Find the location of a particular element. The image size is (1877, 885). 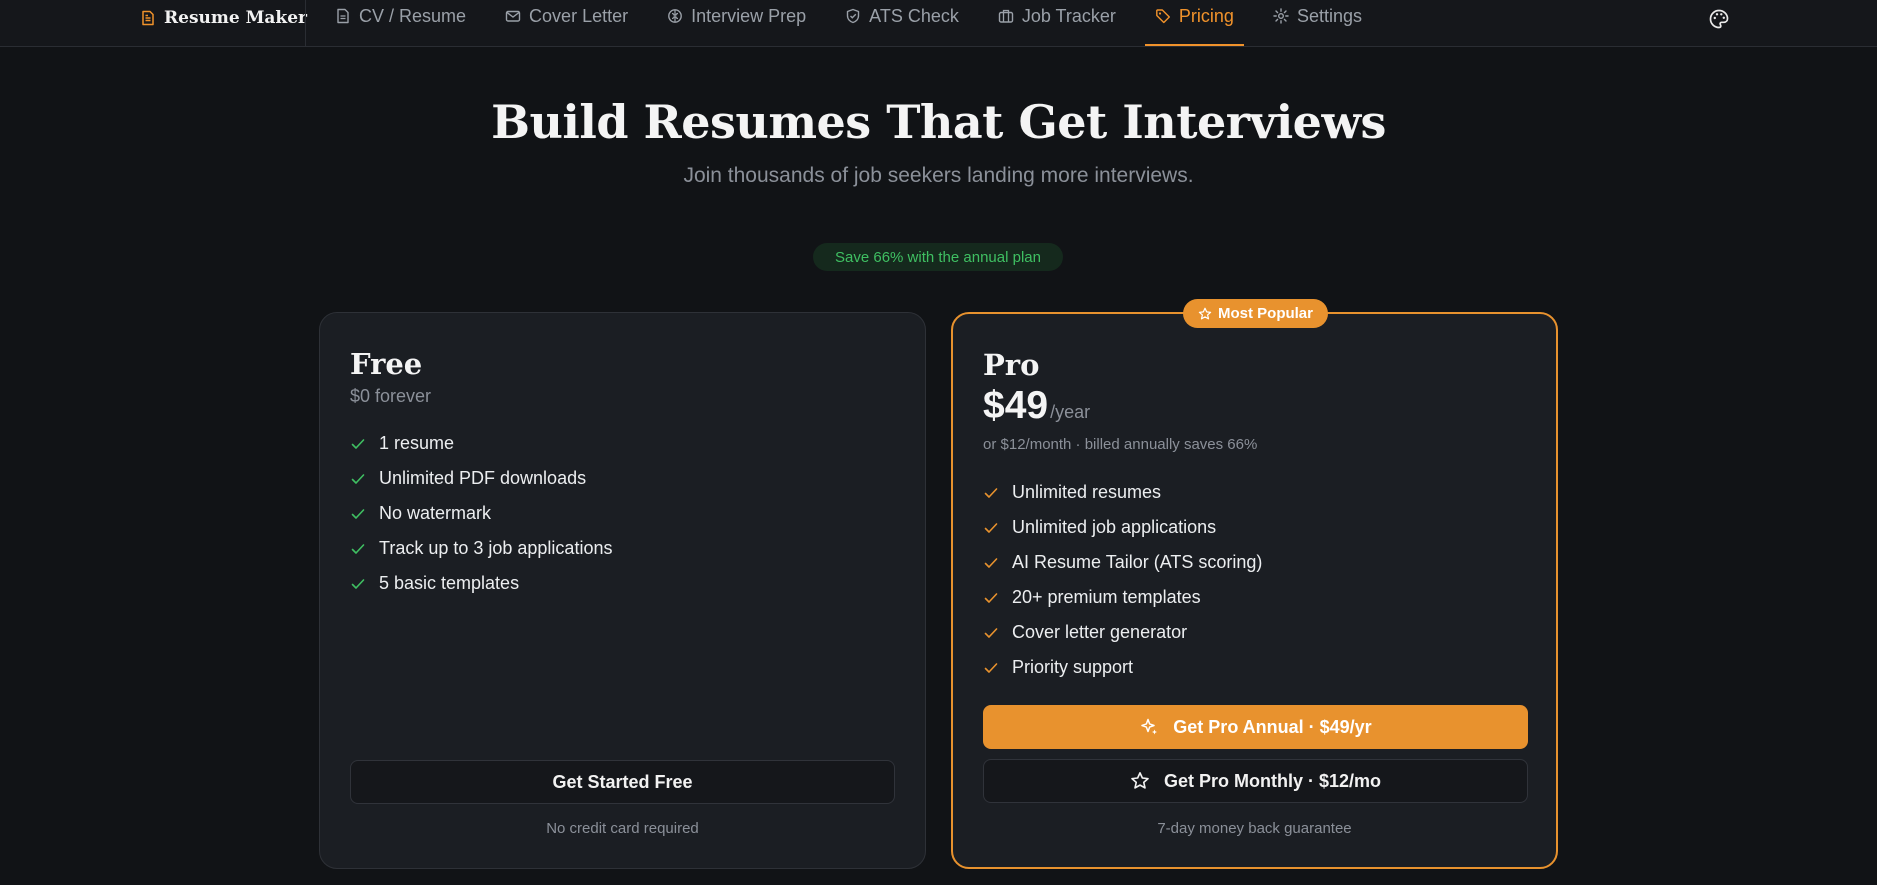

plan-price: $0 forever is located at coordinates (391, 396).